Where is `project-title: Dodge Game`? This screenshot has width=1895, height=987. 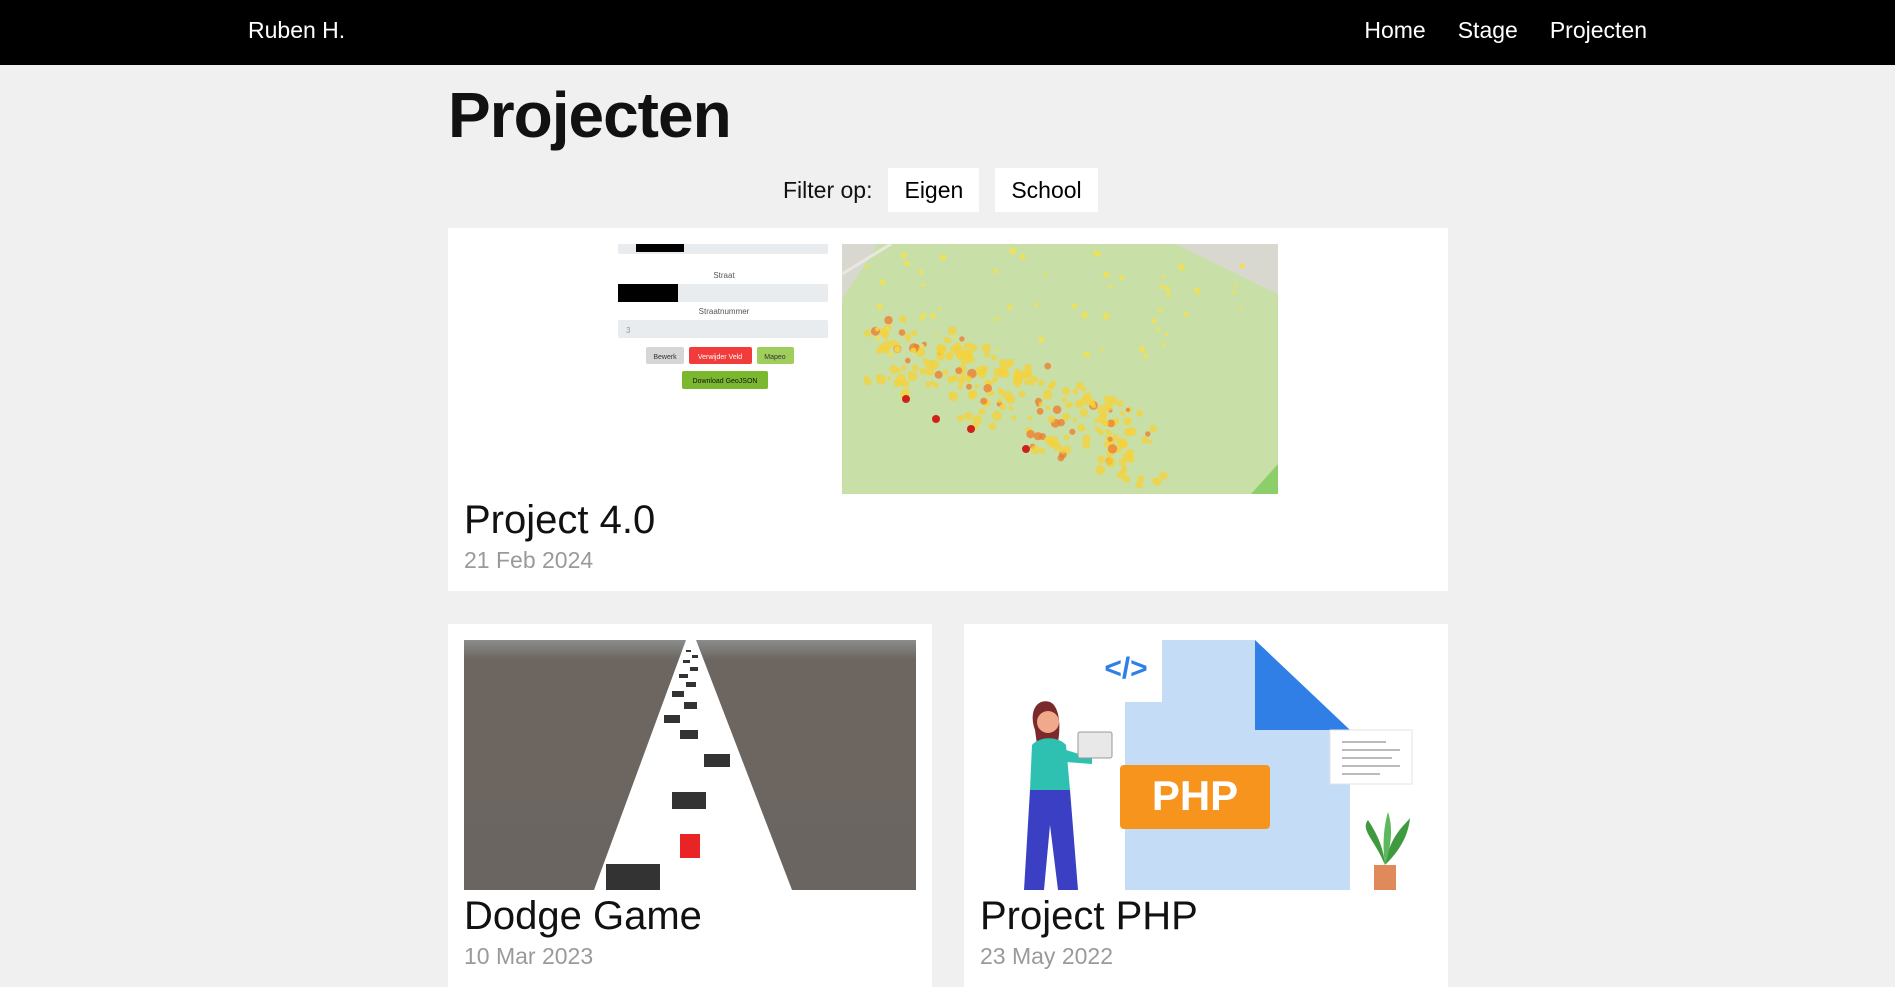
project-title: Dodge Game is located at coordinates (583, 916).